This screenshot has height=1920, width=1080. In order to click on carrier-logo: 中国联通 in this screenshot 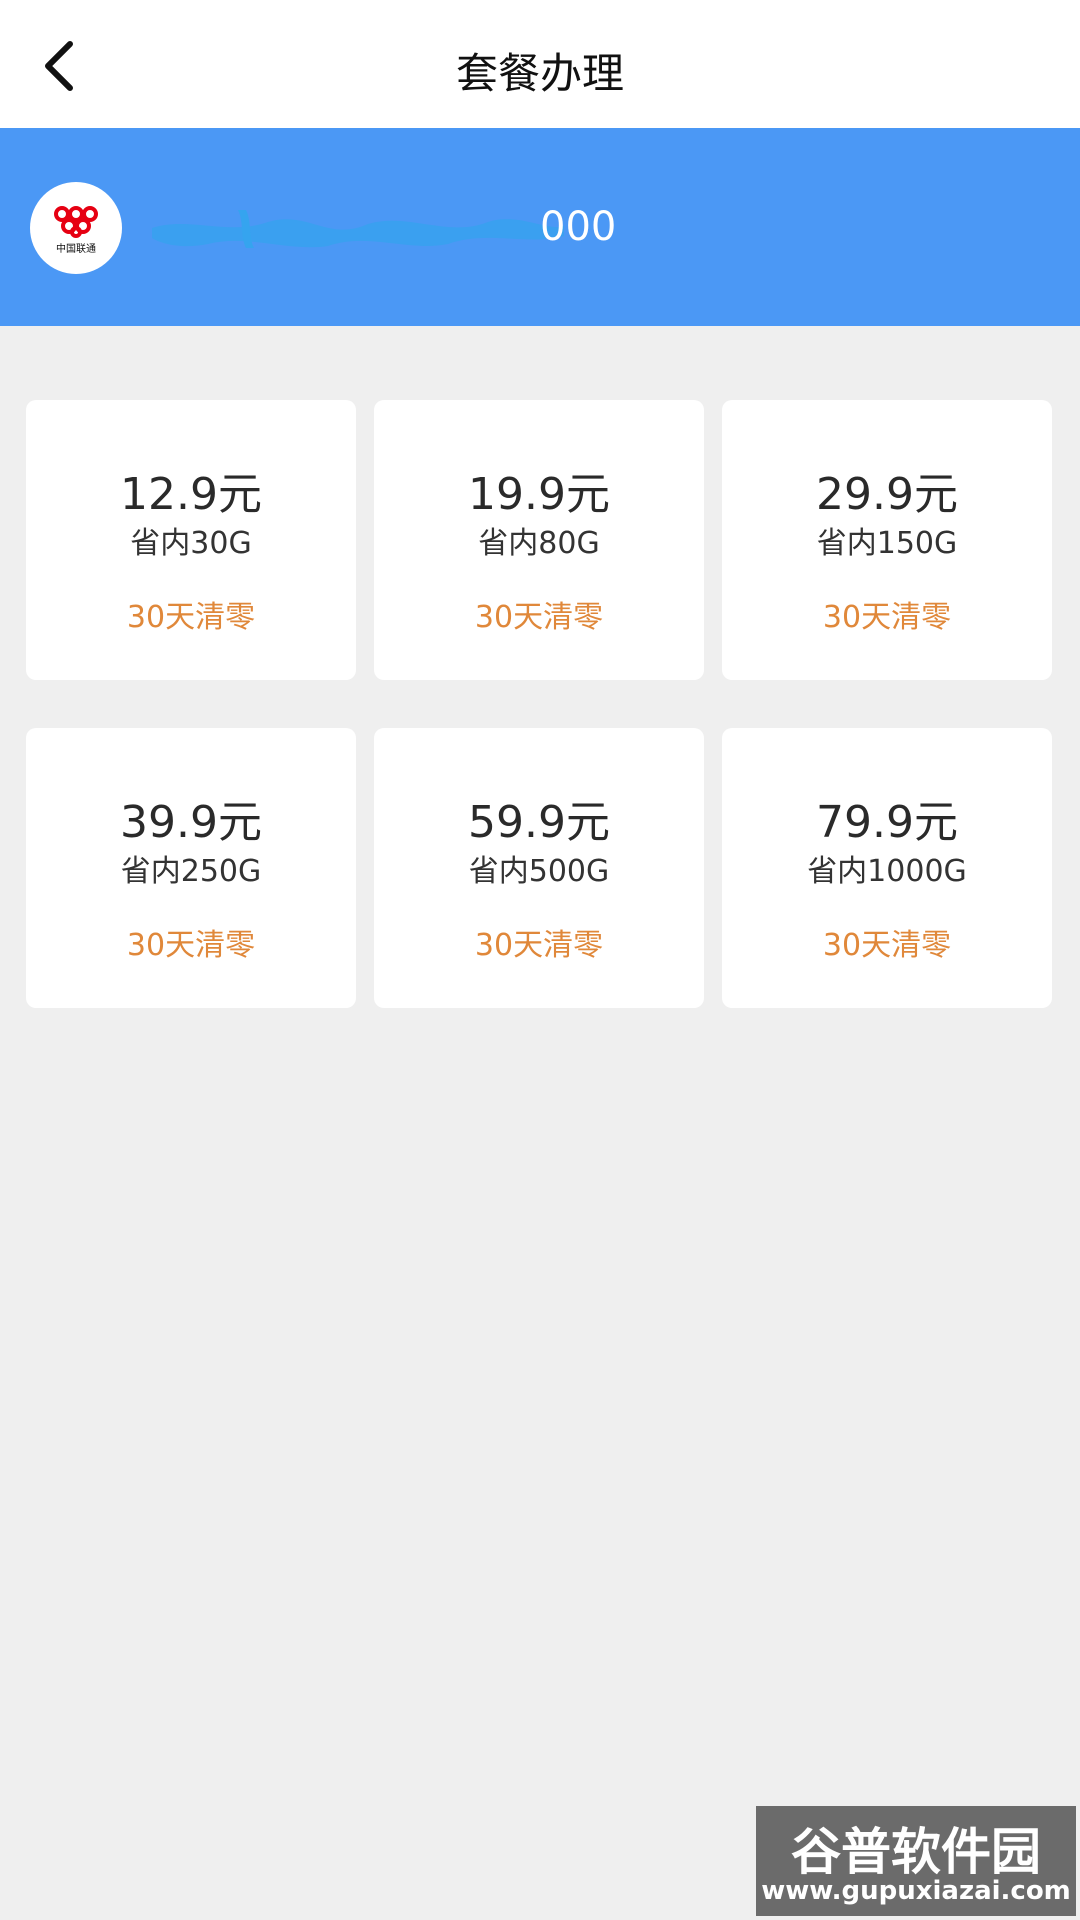, I will do `click(76, 228)`.